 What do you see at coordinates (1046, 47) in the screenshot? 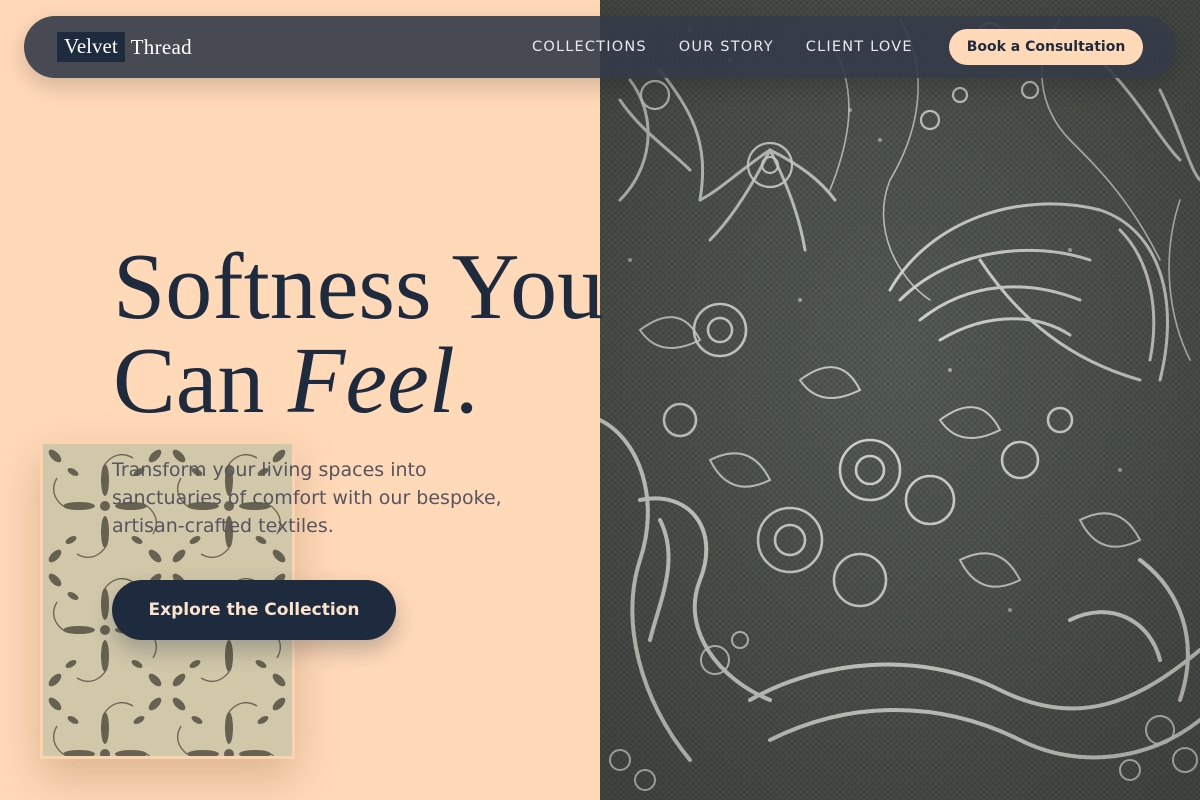
I see `book-consultation-button: Book a Consultation` at bounding box center [1046, 47].